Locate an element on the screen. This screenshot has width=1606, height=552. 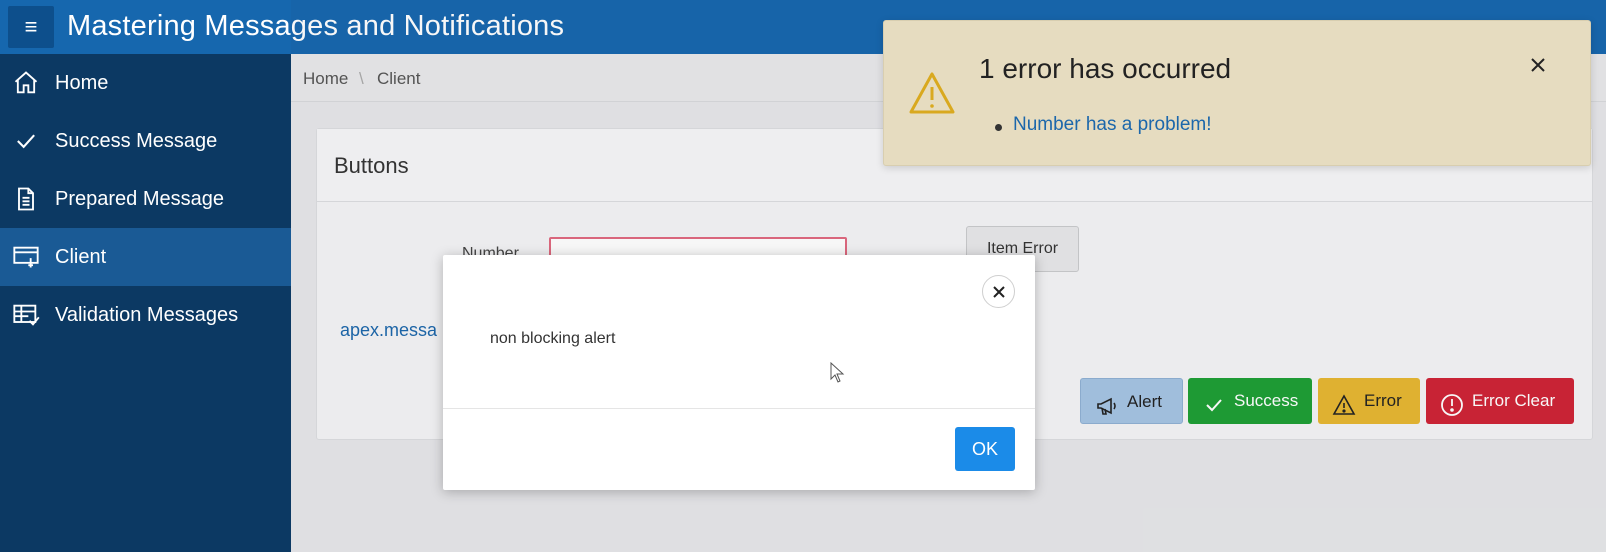
hamburger-icon: ≡ is located at coordinates (31, 26).